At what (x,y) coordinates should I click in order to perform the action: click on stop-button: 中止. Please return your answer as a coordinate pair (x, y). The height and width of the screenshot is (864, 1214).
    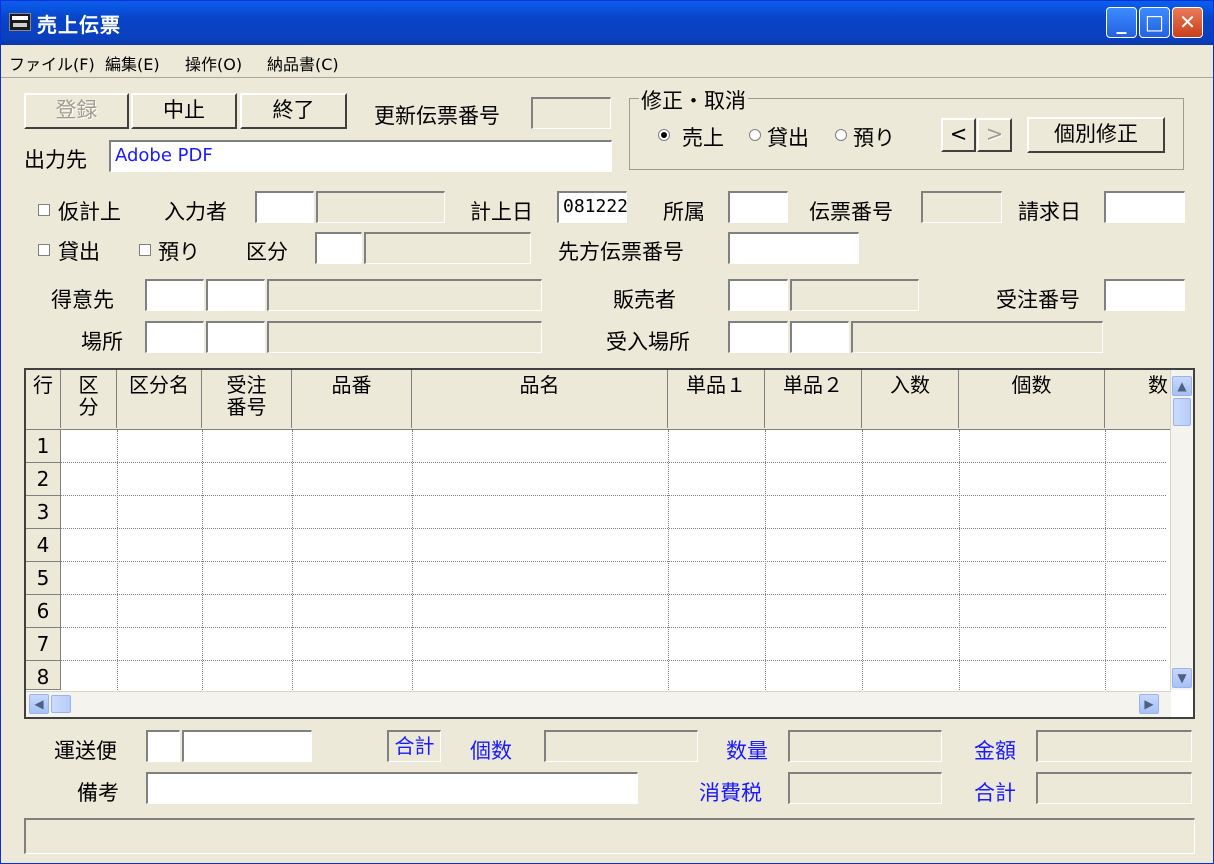
    Looking at the image, I should click on (184, 111).